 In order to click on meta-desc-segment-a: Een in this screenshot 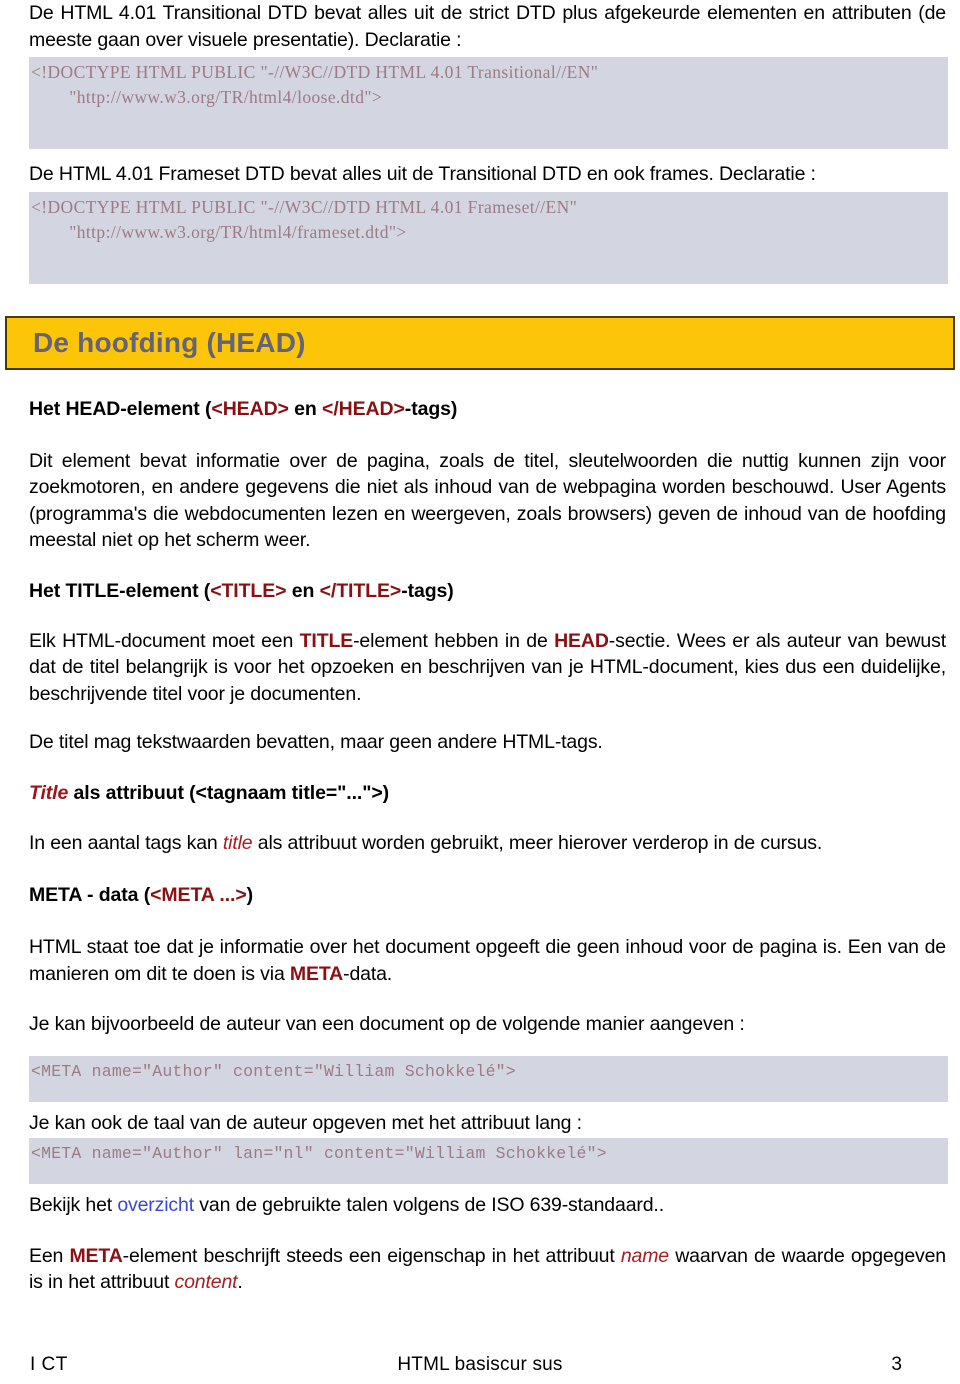, I will do `click(49, 1255)`.